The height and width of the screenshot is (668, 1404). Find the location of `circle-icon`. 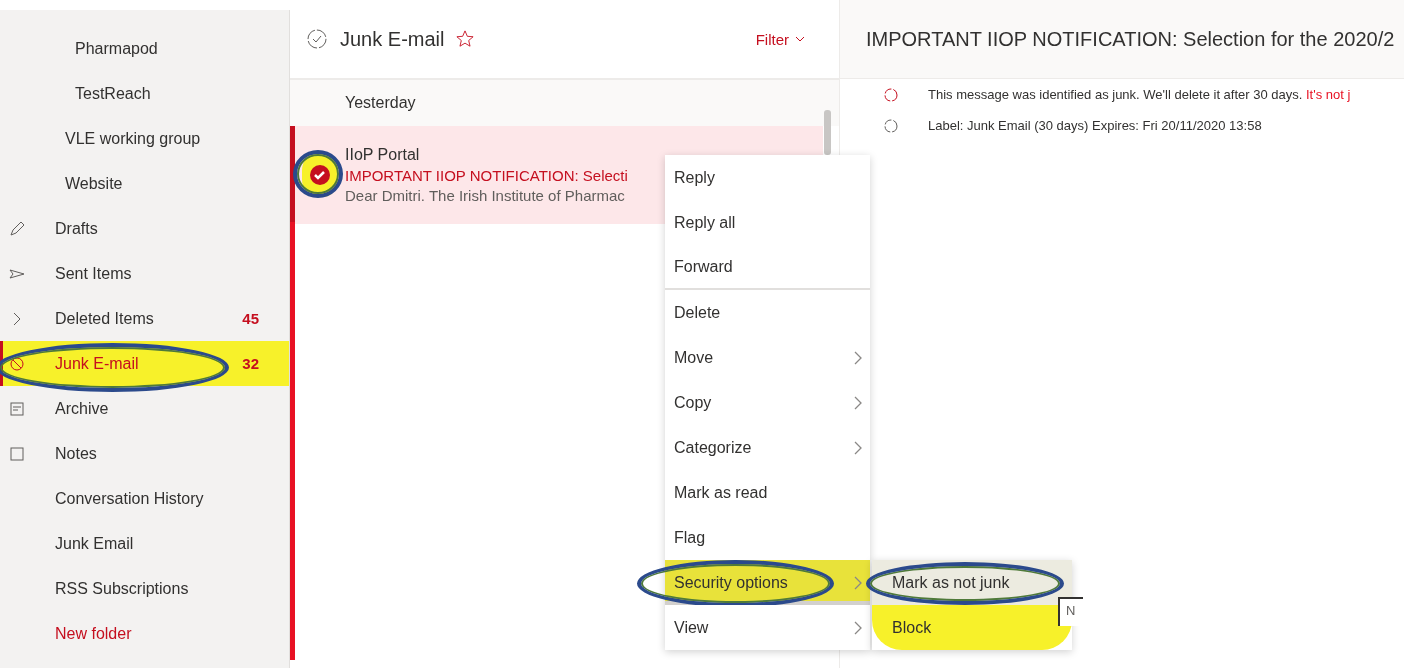

circle-icon is located at coordinates (891, 94).